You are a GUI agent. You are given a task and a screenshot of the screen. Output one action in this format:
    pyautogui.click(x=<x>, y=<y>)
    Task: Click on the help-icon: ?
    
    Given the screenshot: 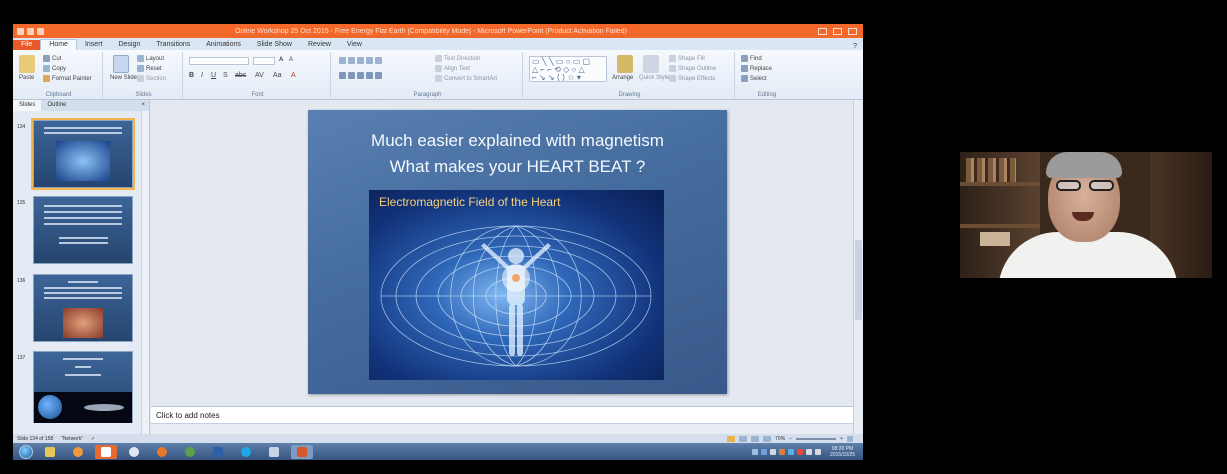 What is the action you would take?
    pyautogui.click(x=855, y=46)
    